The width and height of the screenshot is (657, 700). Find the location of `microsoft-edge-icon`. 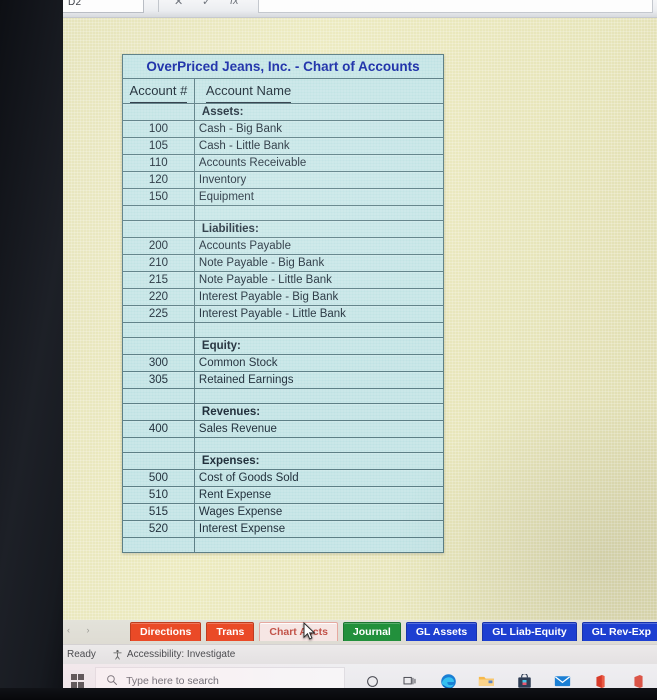

microsoft-edge-icon is located at coordinates (448, 677).